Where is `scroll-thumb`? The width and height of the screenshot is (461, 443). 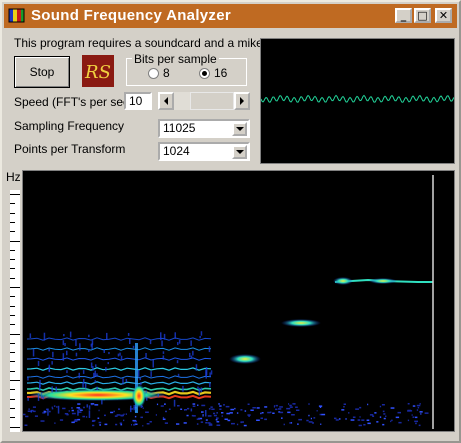
scroll-thumb is located at coordinates (212, 101).